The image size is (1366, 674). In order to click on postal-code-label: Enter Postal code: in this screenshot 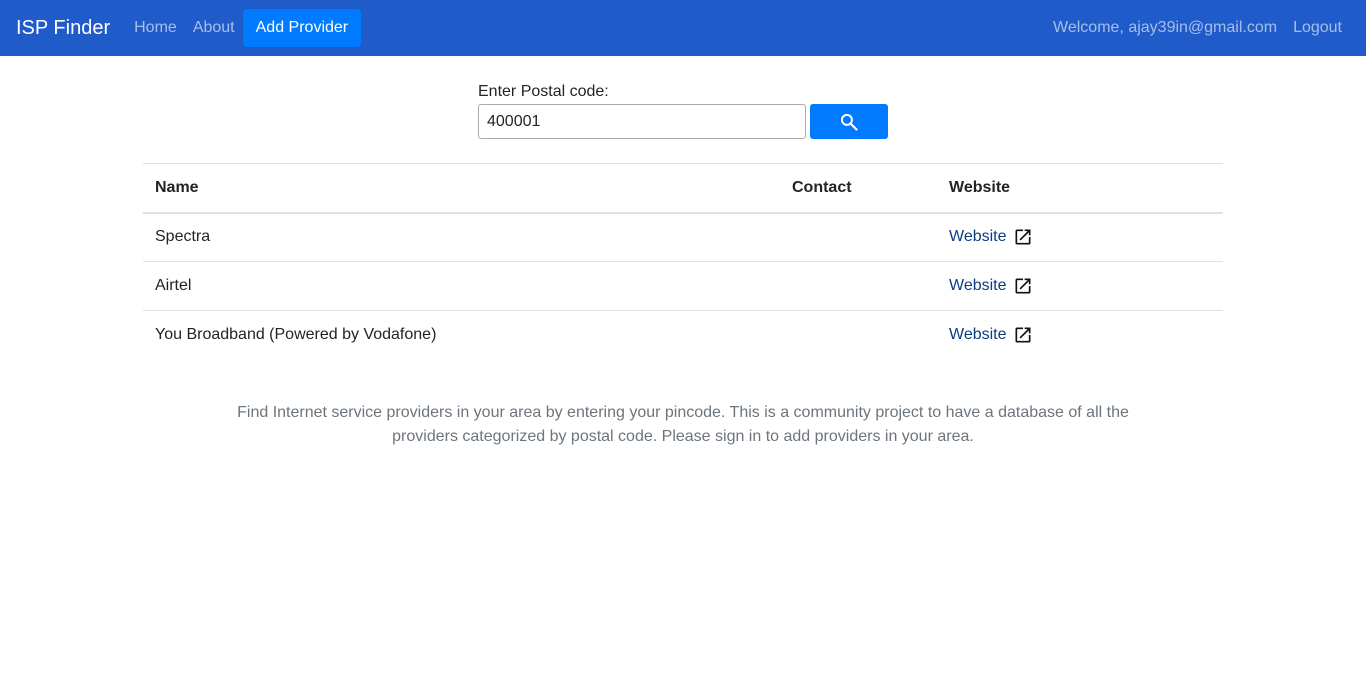, I will do `click(543, 91)`.